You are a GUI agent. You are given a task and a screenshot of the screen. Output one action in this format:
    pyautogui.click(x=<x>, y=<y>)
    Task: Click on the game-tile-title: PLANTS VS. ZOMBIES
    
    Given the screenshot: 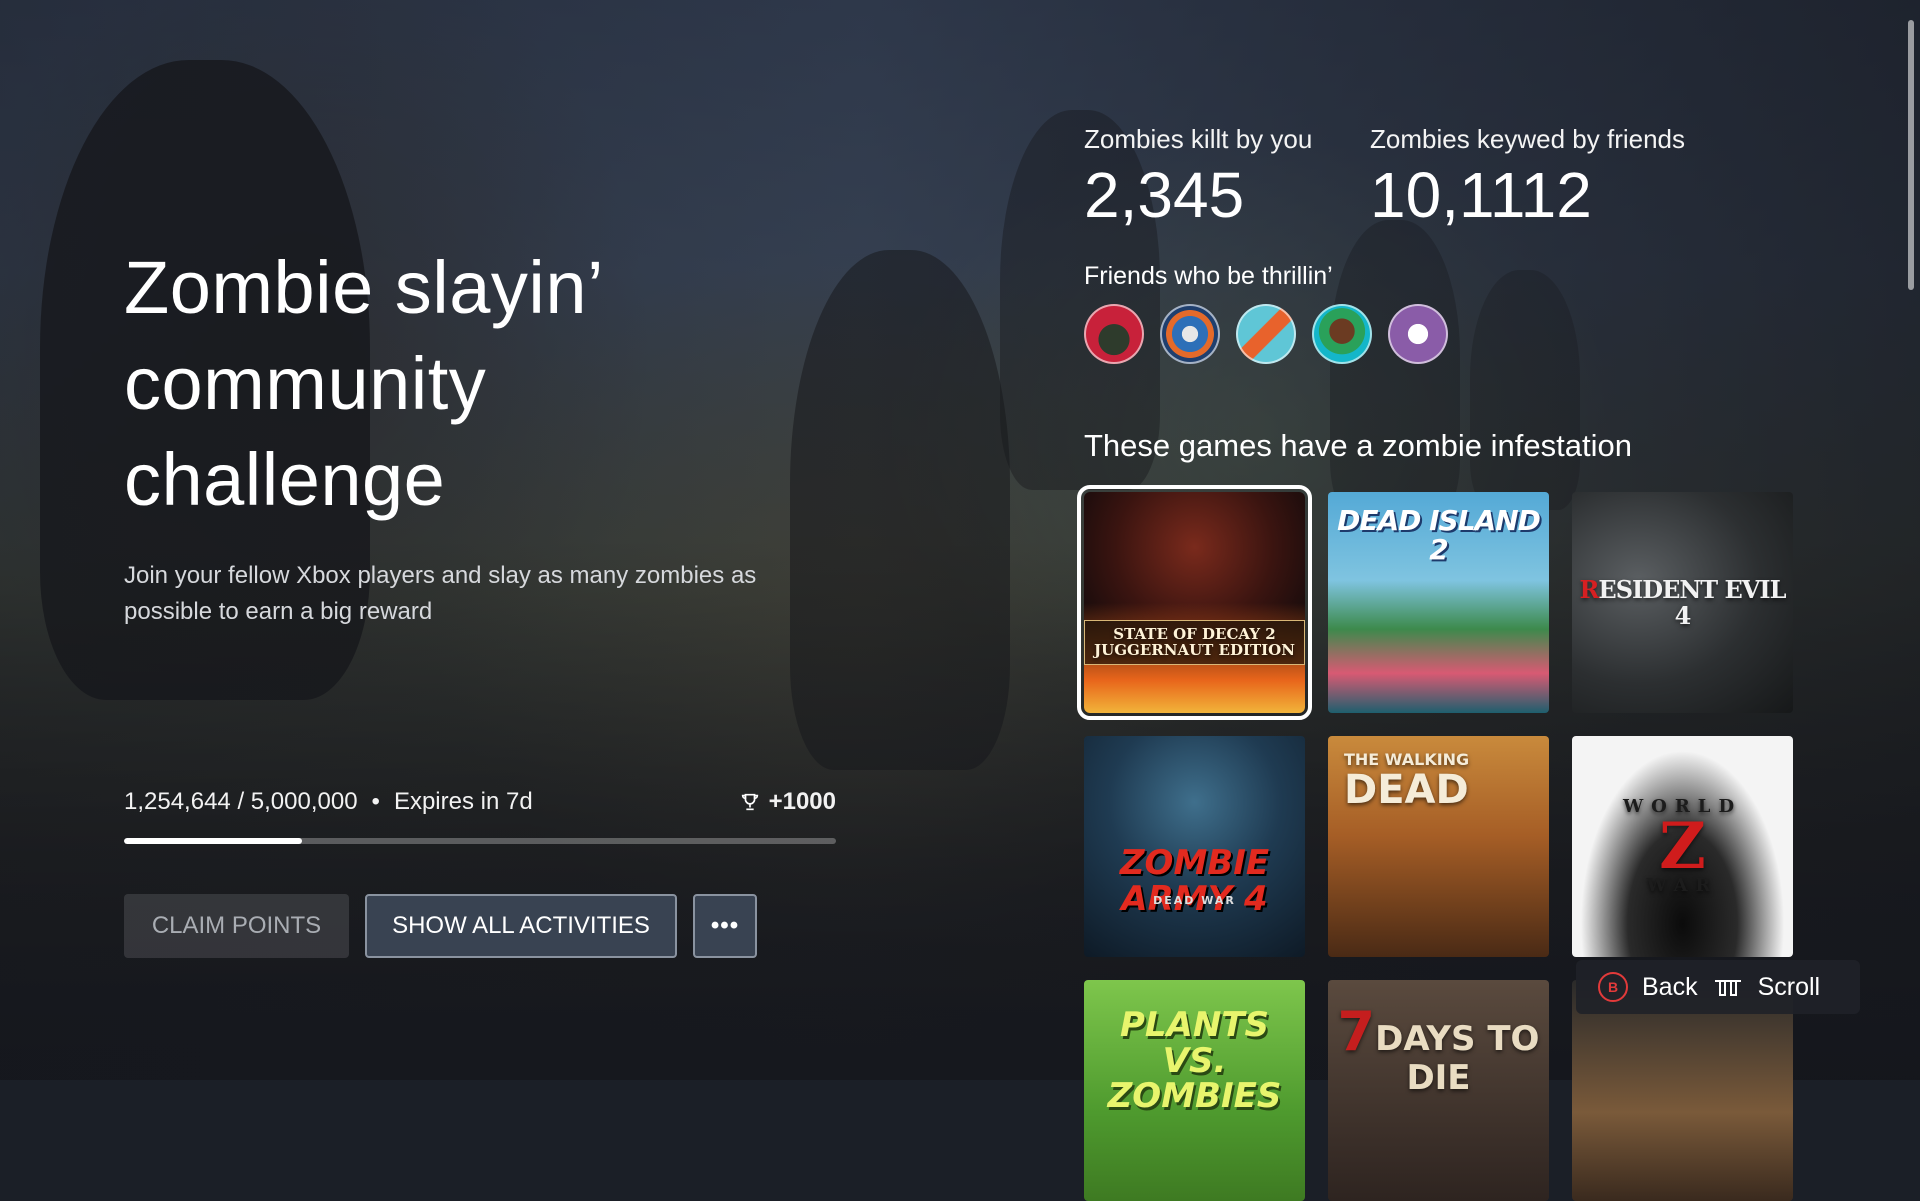 What is the action you would take?
    pyautogui.click(x=1194, y=1061)
    